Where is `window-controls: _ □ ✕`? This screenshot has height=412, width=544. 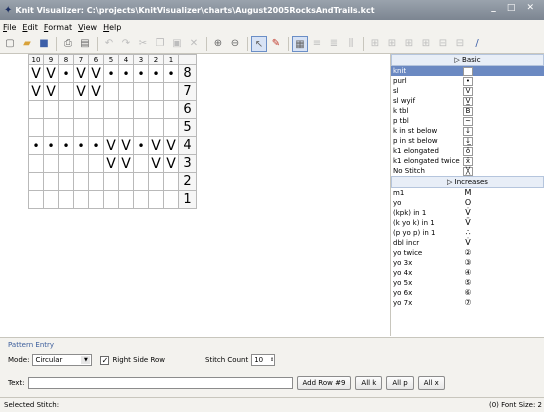
window-controls: _ □ ✕ is located at coordinates (514, 8).